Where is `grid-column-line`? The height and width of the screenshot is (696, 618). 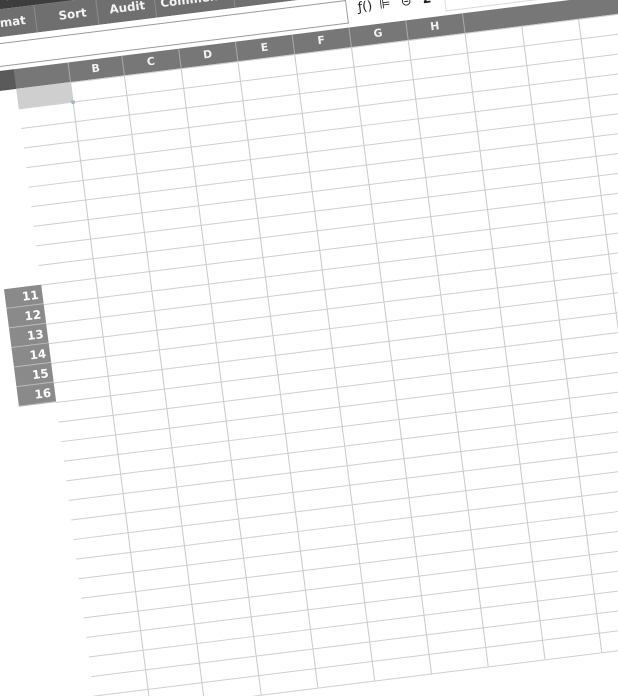 grid-column-line is located at coordinates (110, 389).